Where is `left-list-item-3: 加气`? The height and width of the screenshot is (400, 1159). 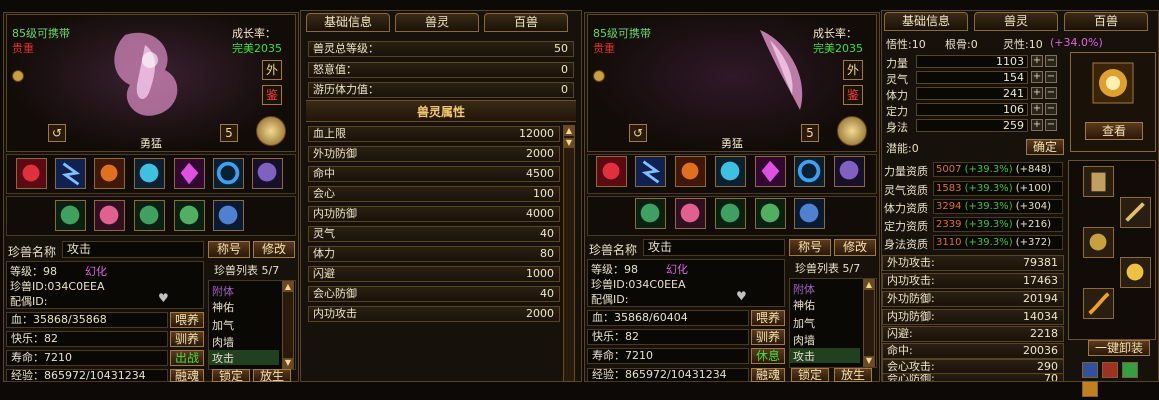
left-list-item-3: 加气 is located at coordinates (223, 325).